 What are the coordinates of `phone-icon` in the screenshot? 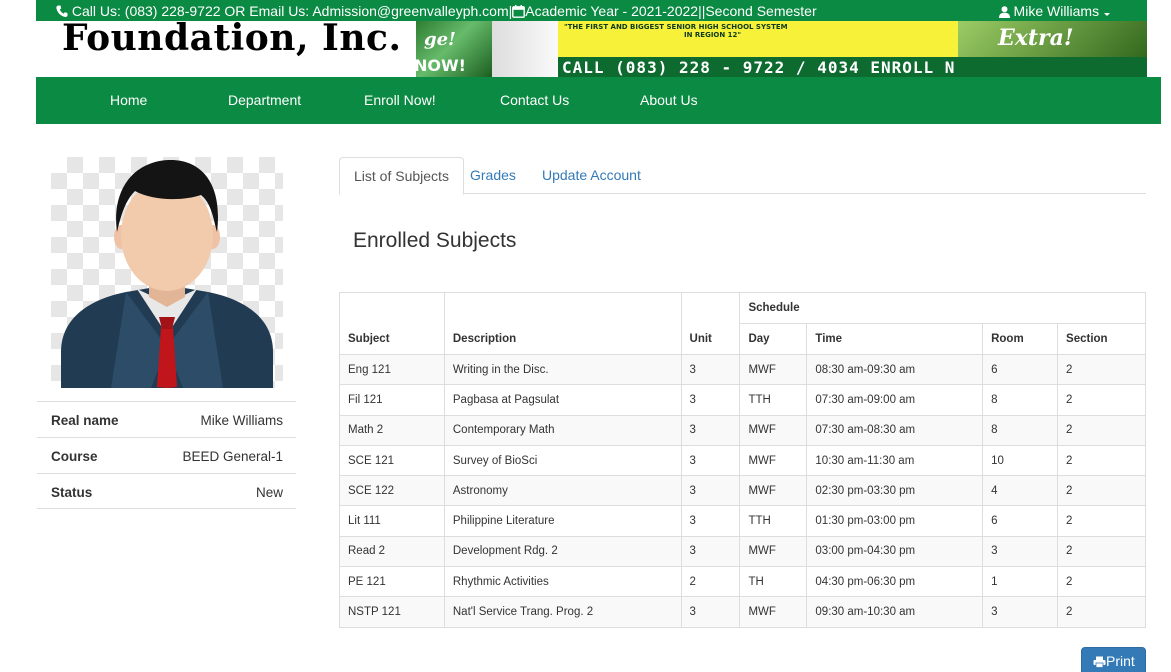 It's located at (62, 11).